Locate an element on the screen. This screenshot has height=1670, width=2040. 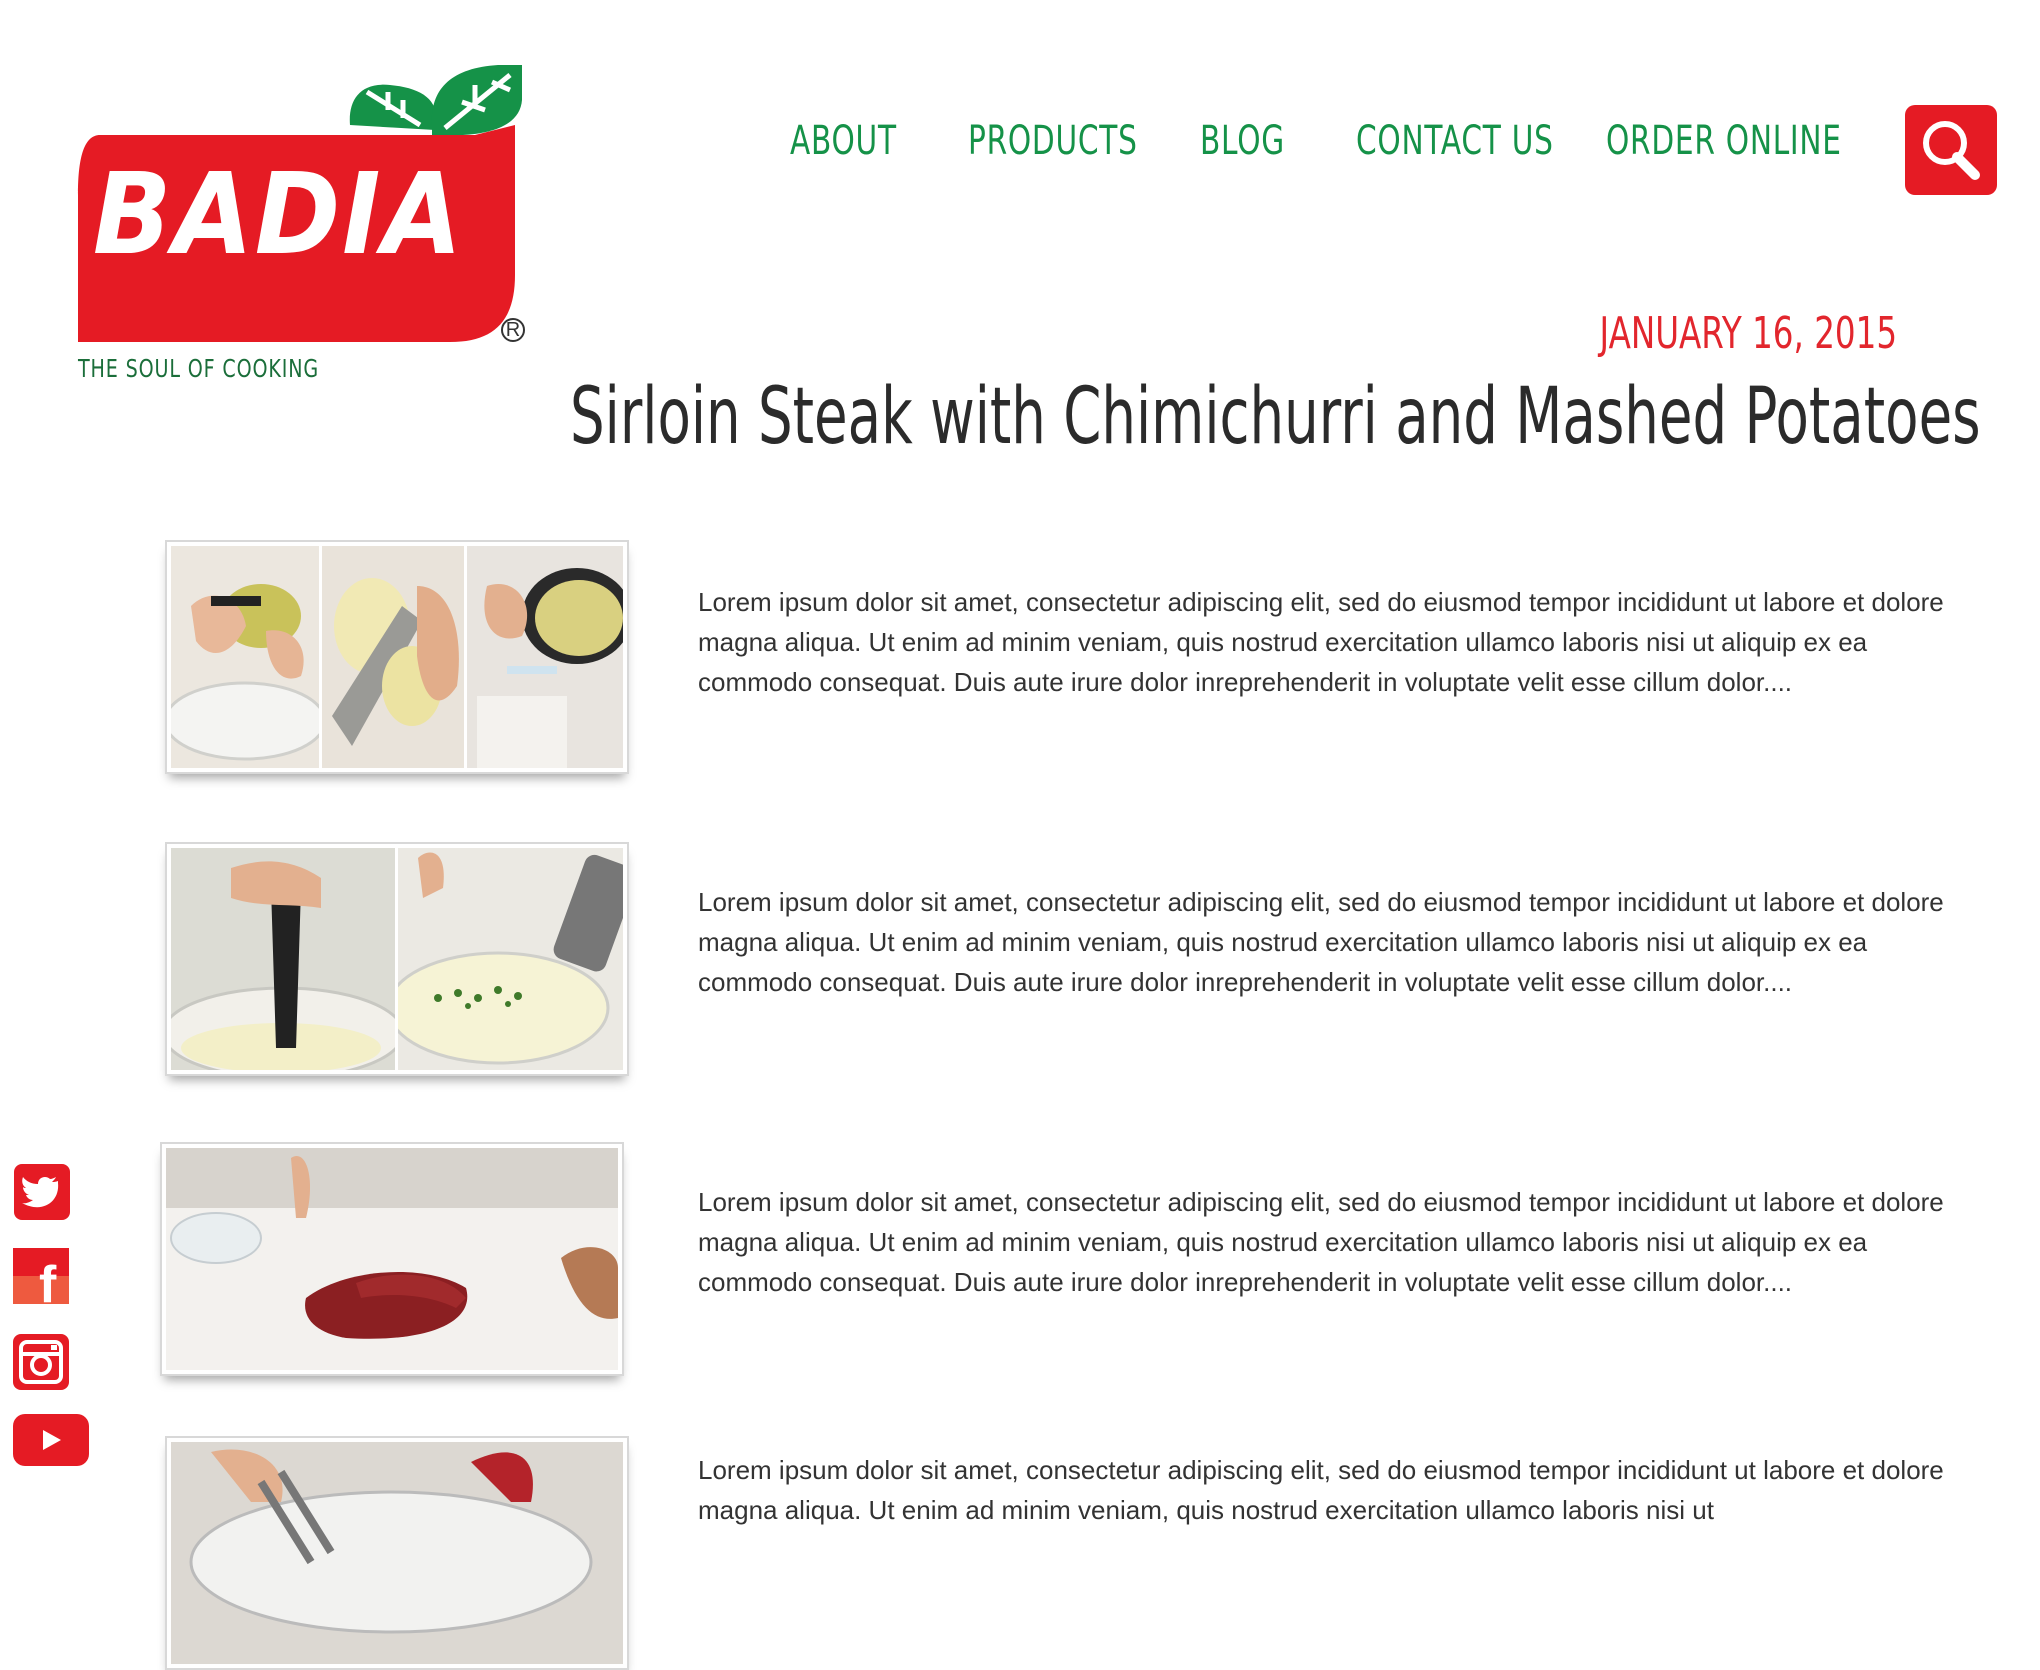
search-button is located at coordinates (1951, 150).